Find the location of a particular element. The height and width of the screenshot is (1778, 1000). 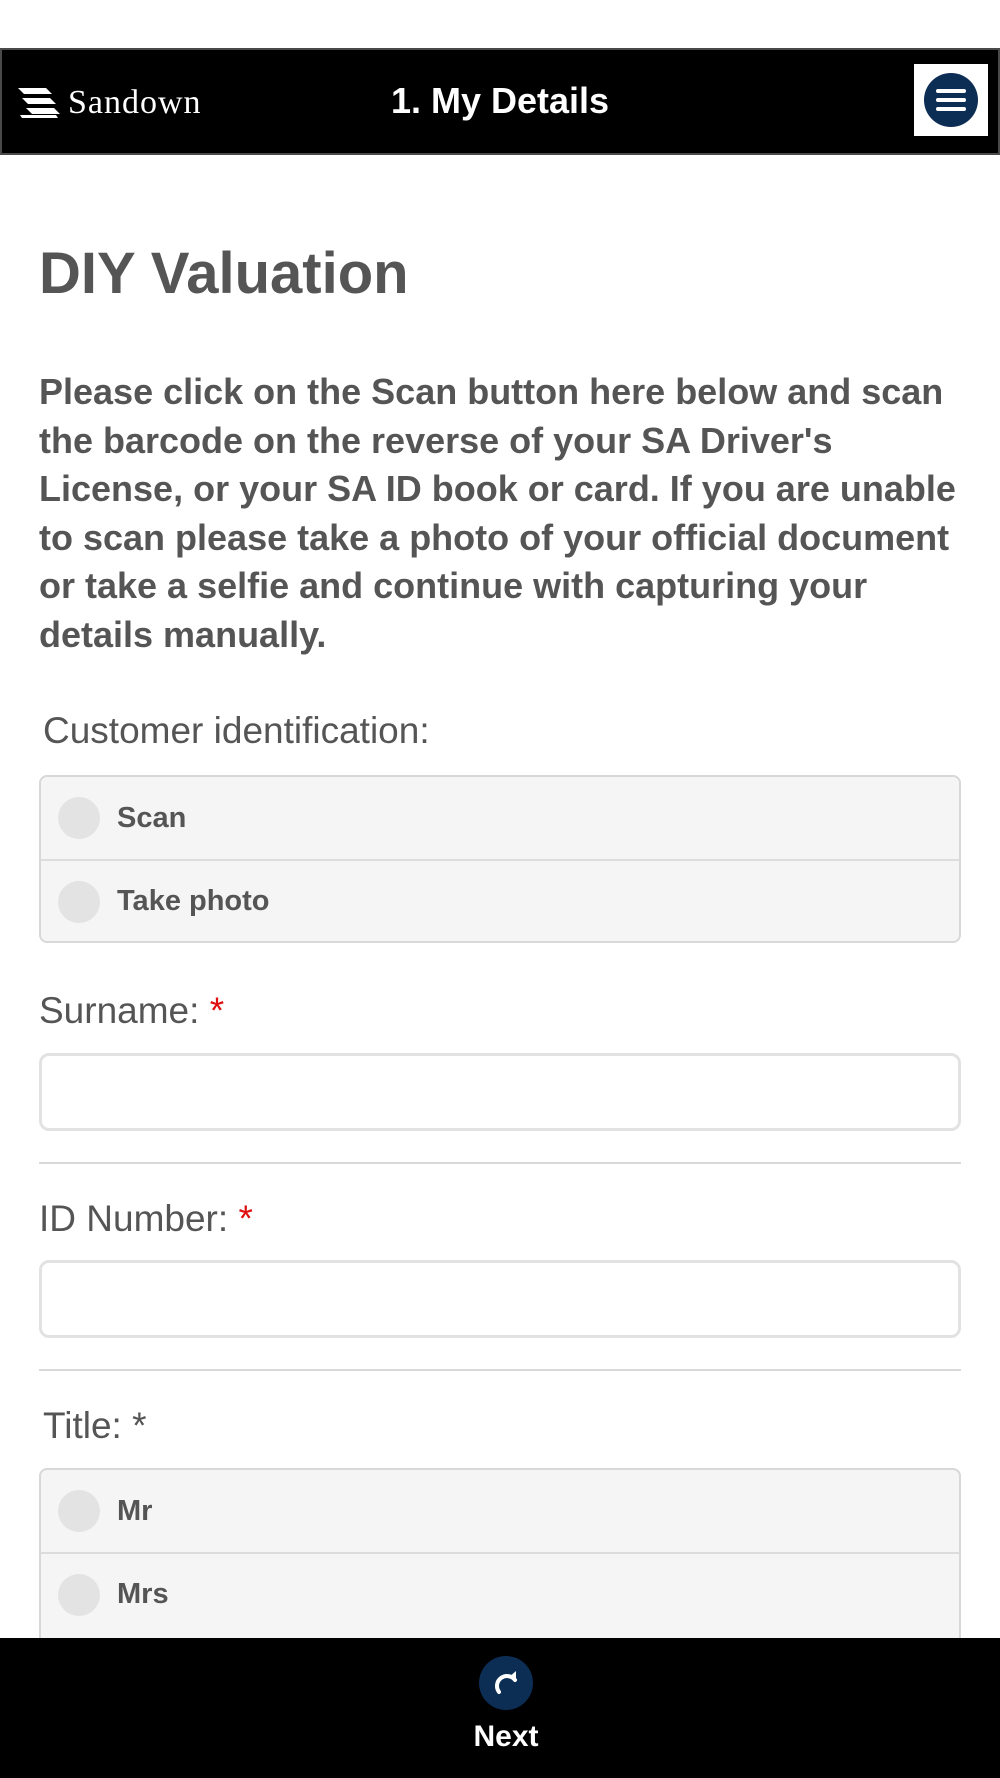

next-button: Next is located at coordinates (506, 1711).